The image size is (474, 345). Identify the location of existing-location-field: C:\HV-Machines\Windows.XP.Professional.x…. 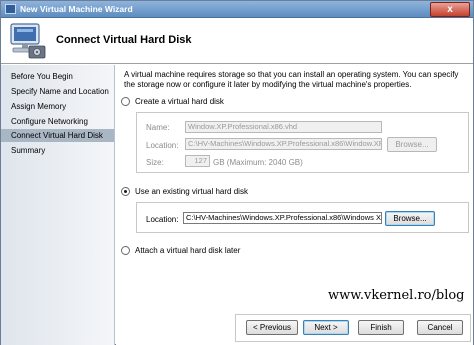
(282, 218).